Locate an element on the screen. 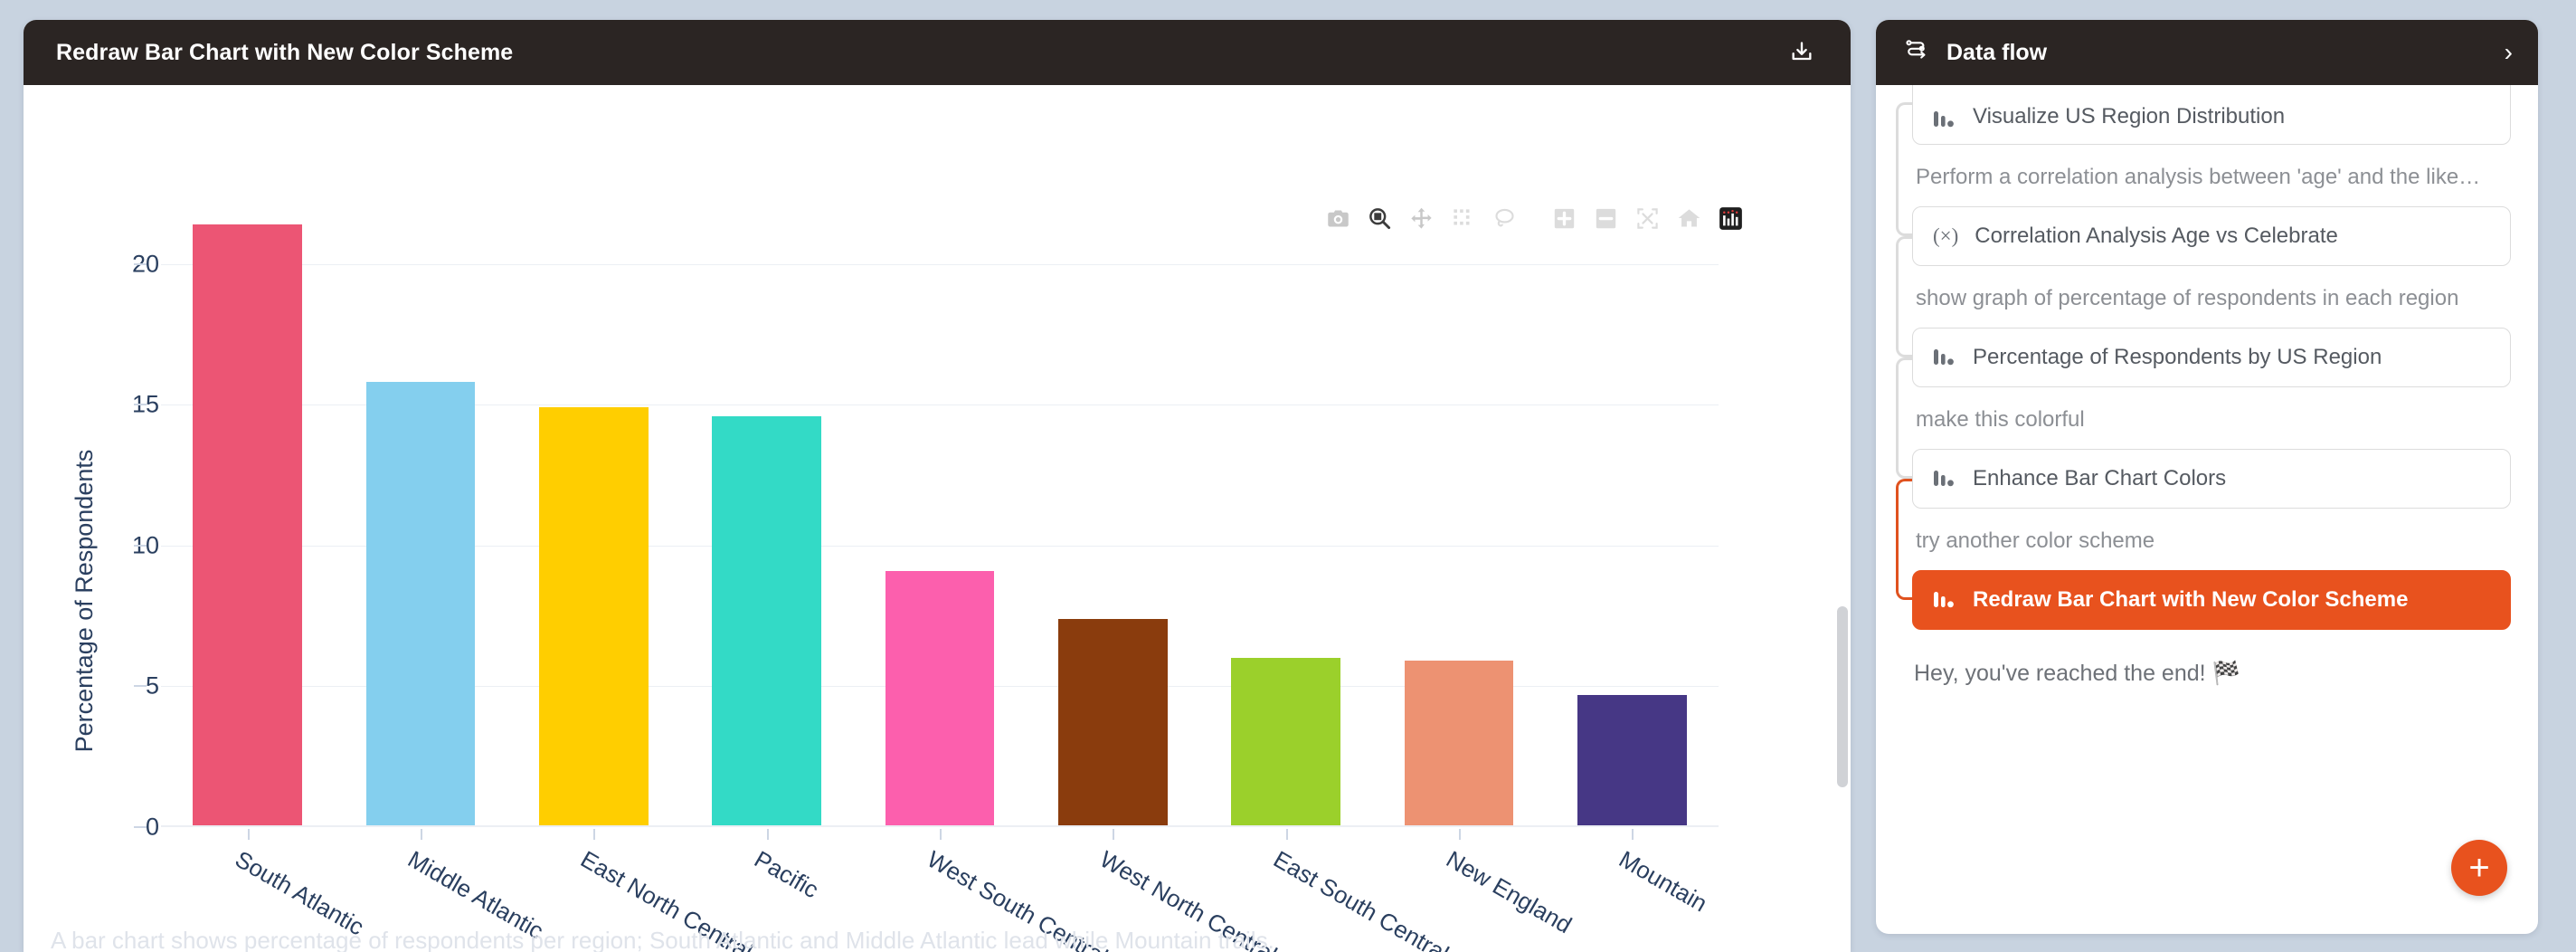 The height and width of the screenshot is (952, 2576). flow-step-item: (×) Correlation Analysis Age vs Celebrate is located at coordinates (2212, 236).